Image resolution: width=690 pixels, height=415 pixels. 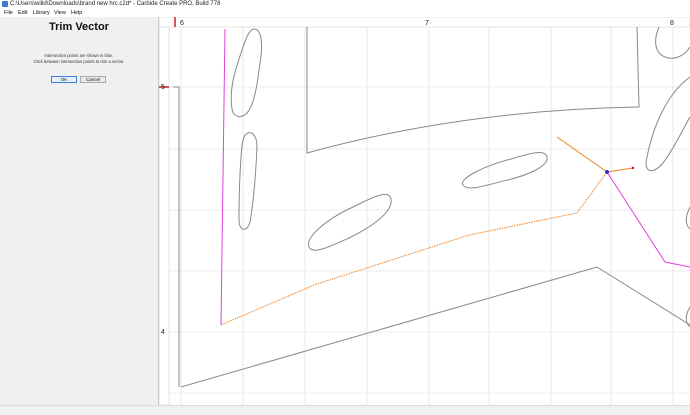 I want to click on menu-library: Library, so click(x=41, y=13).